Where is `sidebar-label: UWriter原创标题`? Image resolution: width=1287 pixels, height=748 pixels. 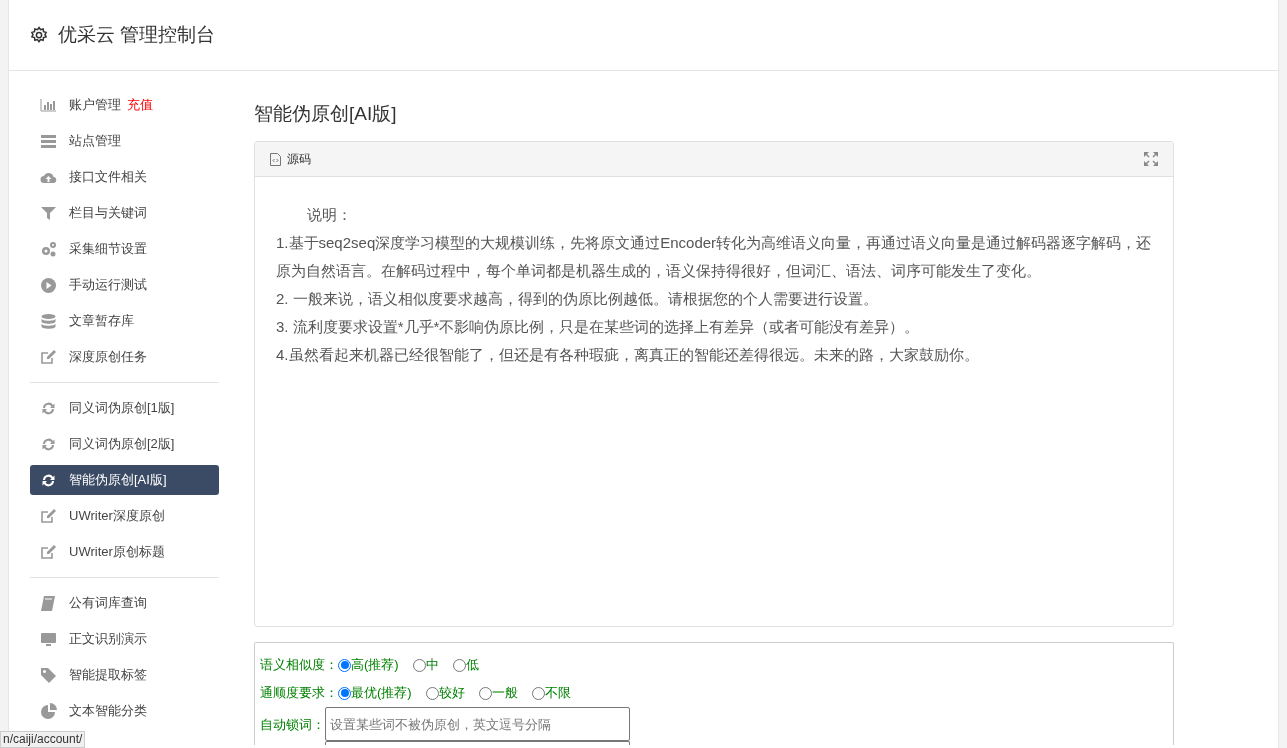
sidebar-label: UWriter原创标题 is located at coordinates (117, 552).